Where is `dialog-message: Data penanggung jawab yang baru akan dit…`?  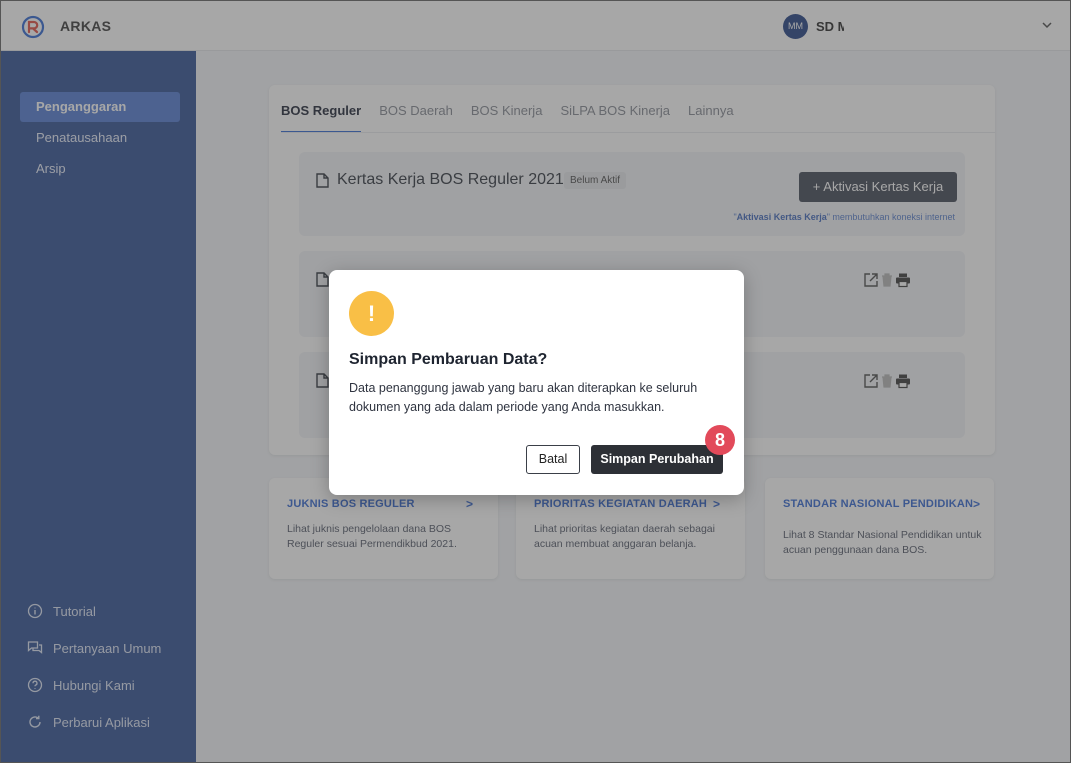 dialog-message: Data penanggung jawab yang baru akan dit… is located at coordinates (523, 397).